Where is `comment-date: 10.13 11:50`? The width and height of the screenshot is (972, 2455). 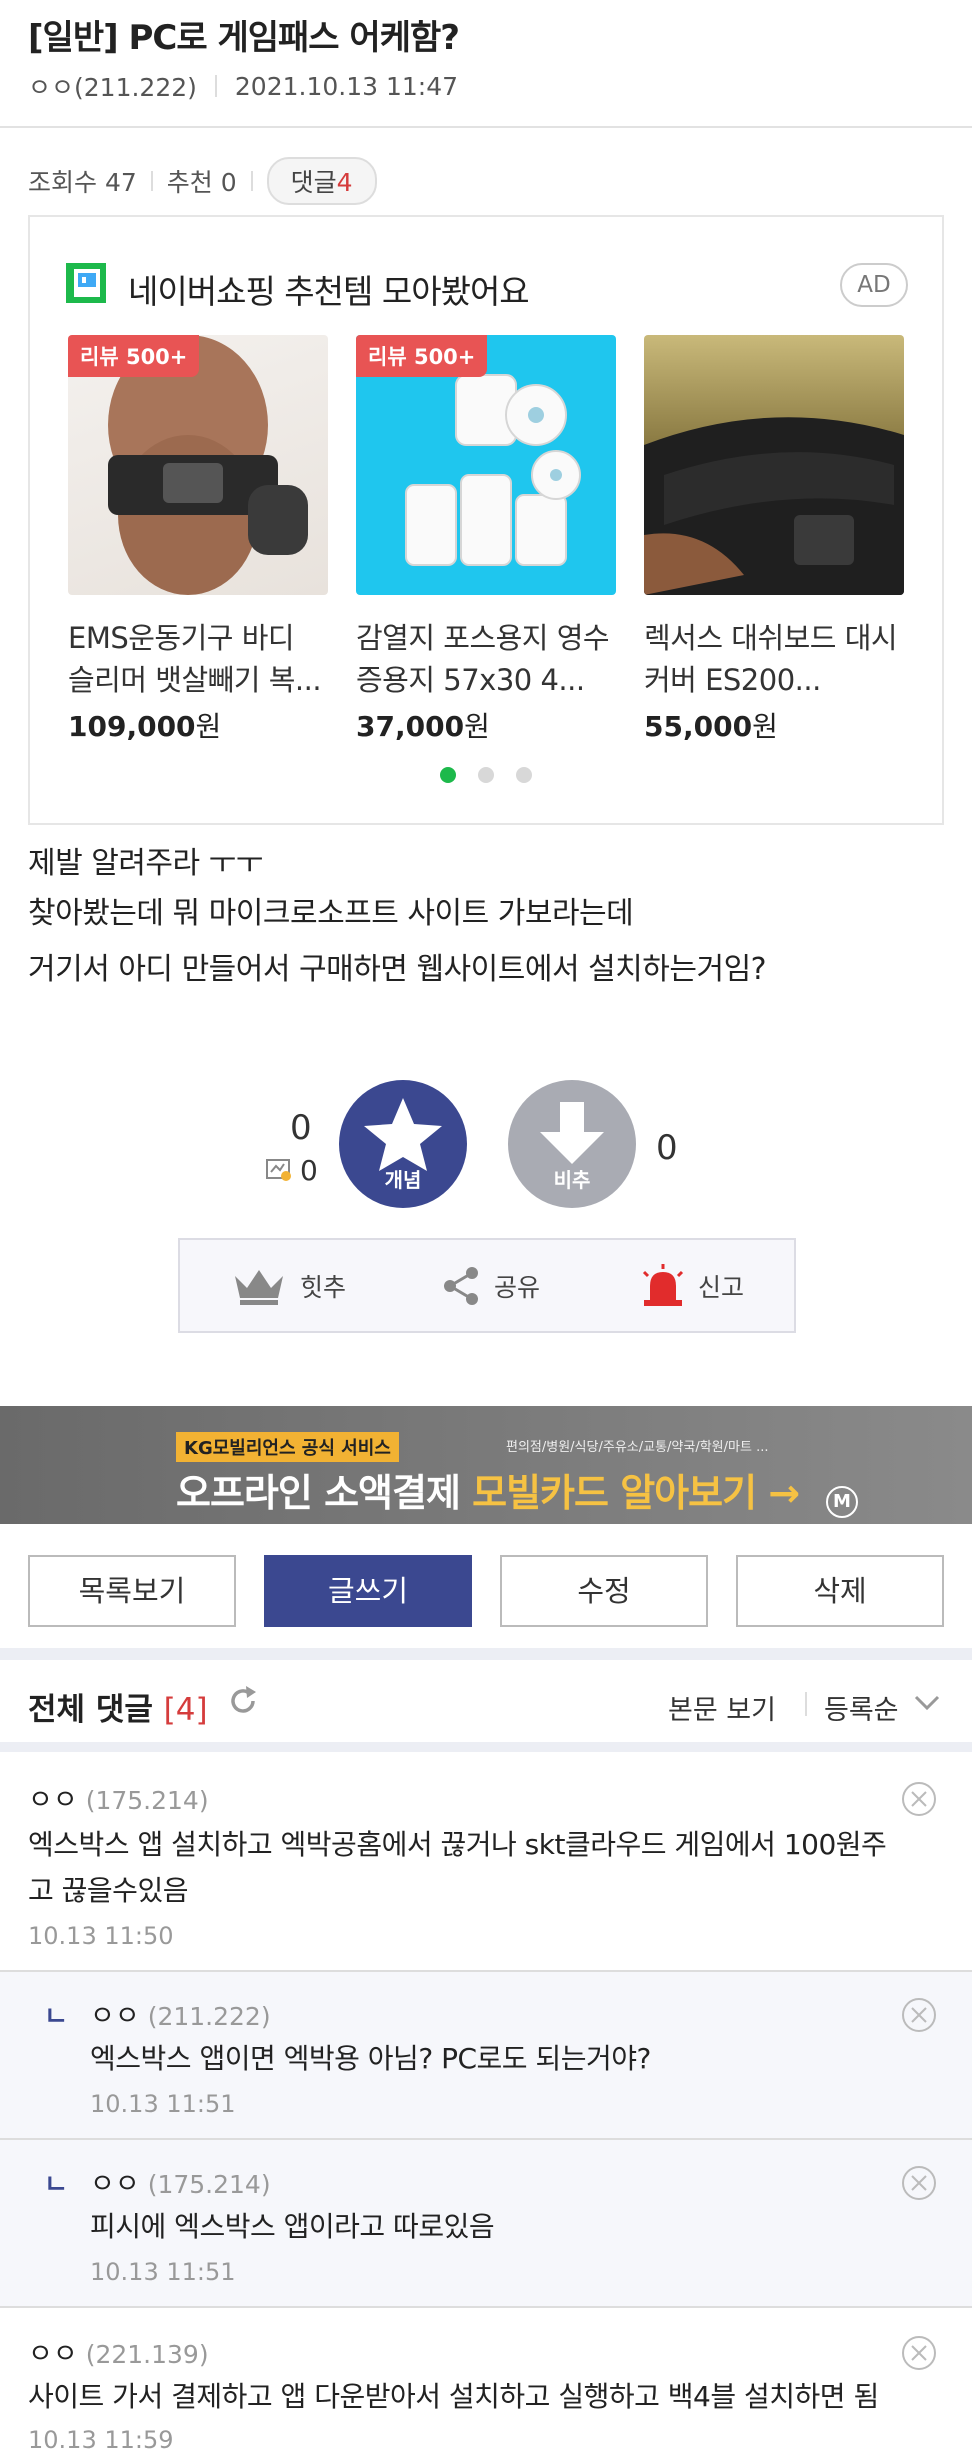 comment-date: 10.13 11:50 is located at coordinates (101, 1936).